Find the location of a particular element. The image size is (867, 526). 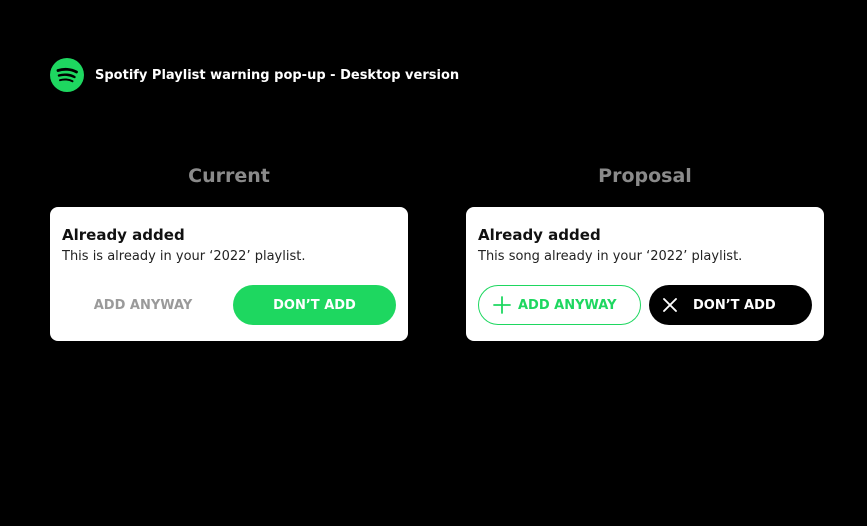

plus-icon is located at coordinates (502, 305).